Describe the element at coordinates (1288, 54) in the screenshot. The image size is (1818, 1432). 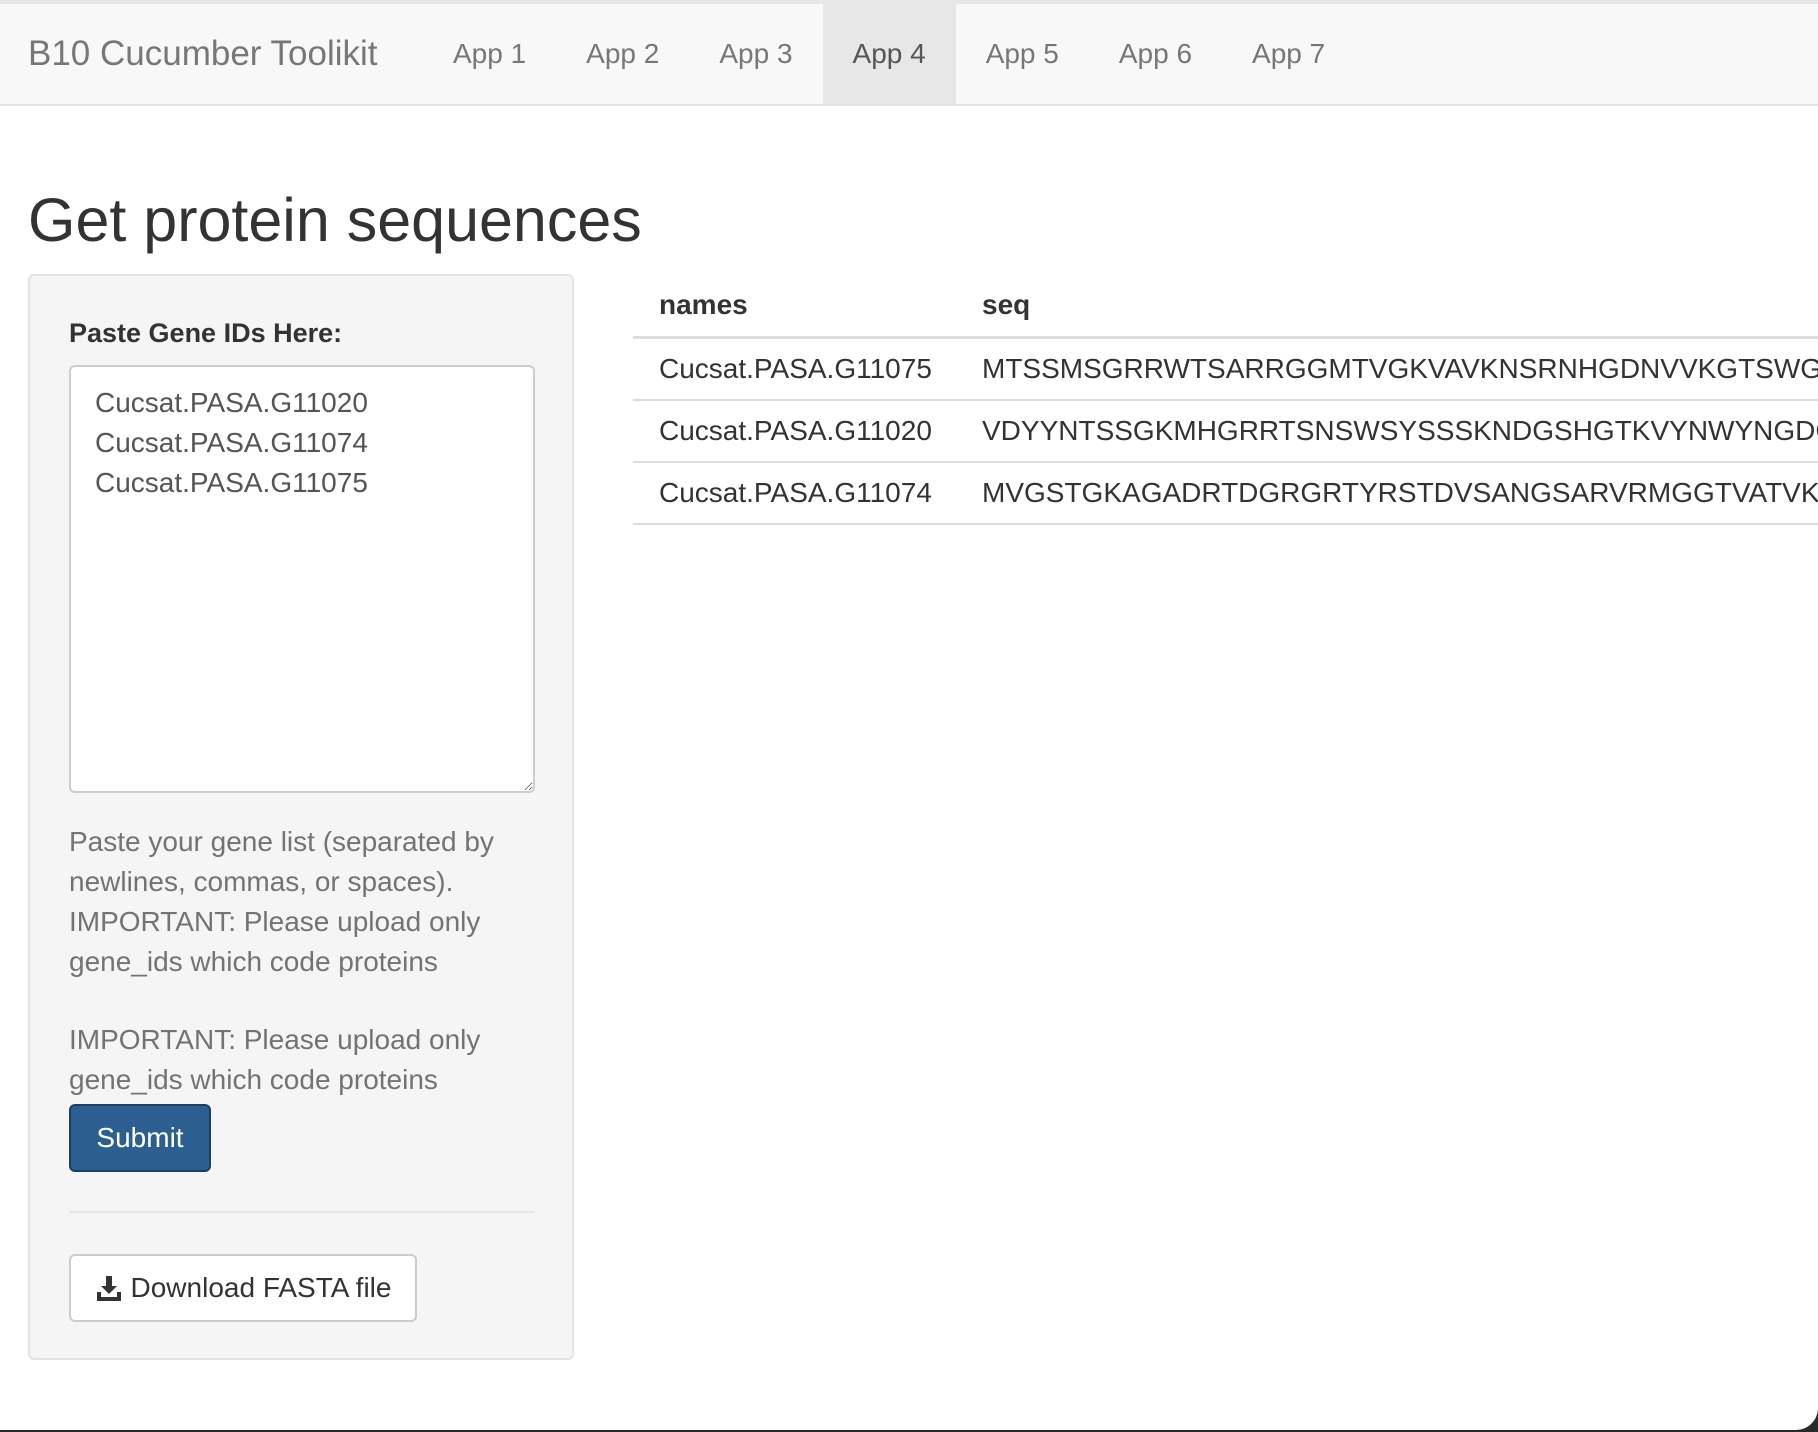
I see `tab-app-7: App 7` at that location.